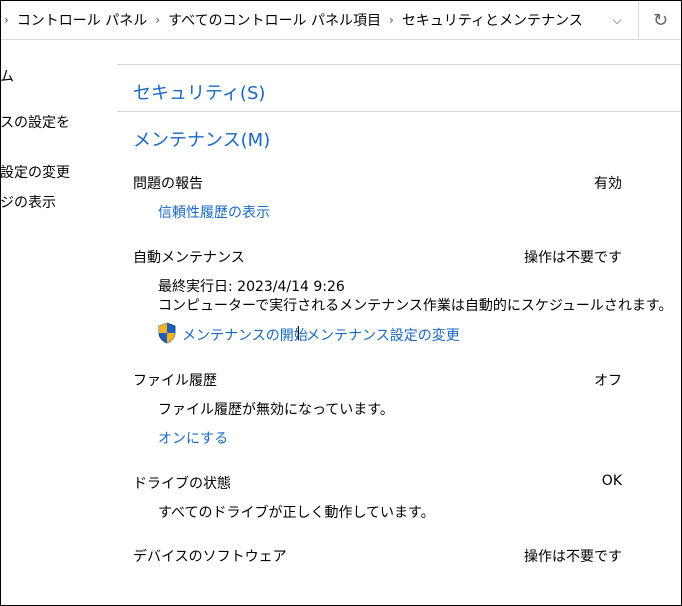  I want to click on device-software-status: 操作は不要です, so click(573, 557).